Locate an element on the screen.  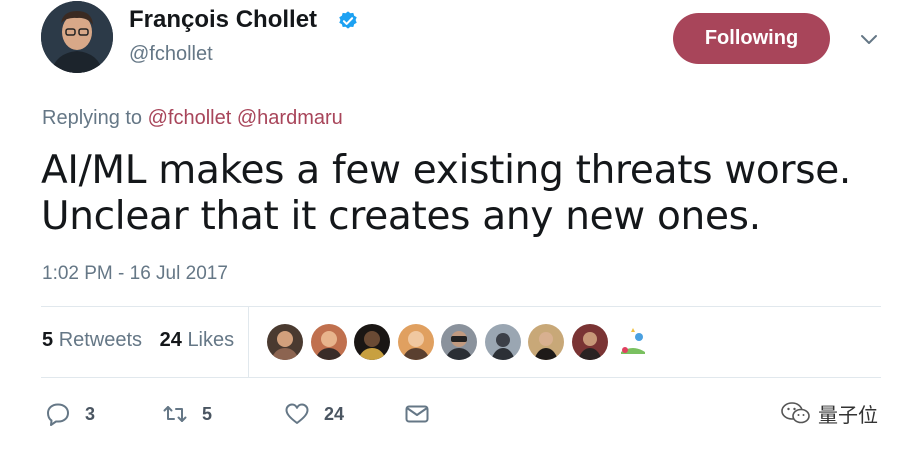
watermark-text: 量子位 is located at coordinates (848, 414).